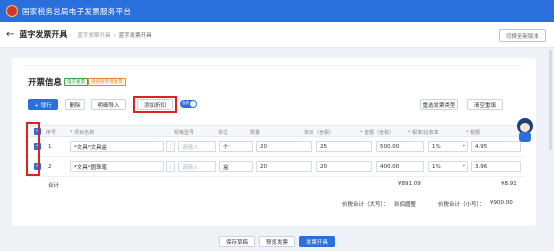  I want to click on section-title: 开票信息, so click(45, 83).